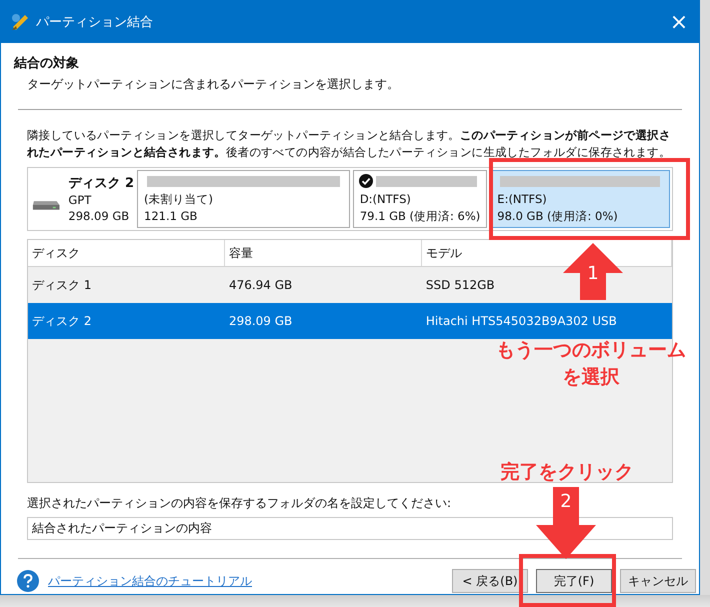 This screenshot has width=710, height=607. I want to click on window-title: パーティション結合, so click(95, 22).